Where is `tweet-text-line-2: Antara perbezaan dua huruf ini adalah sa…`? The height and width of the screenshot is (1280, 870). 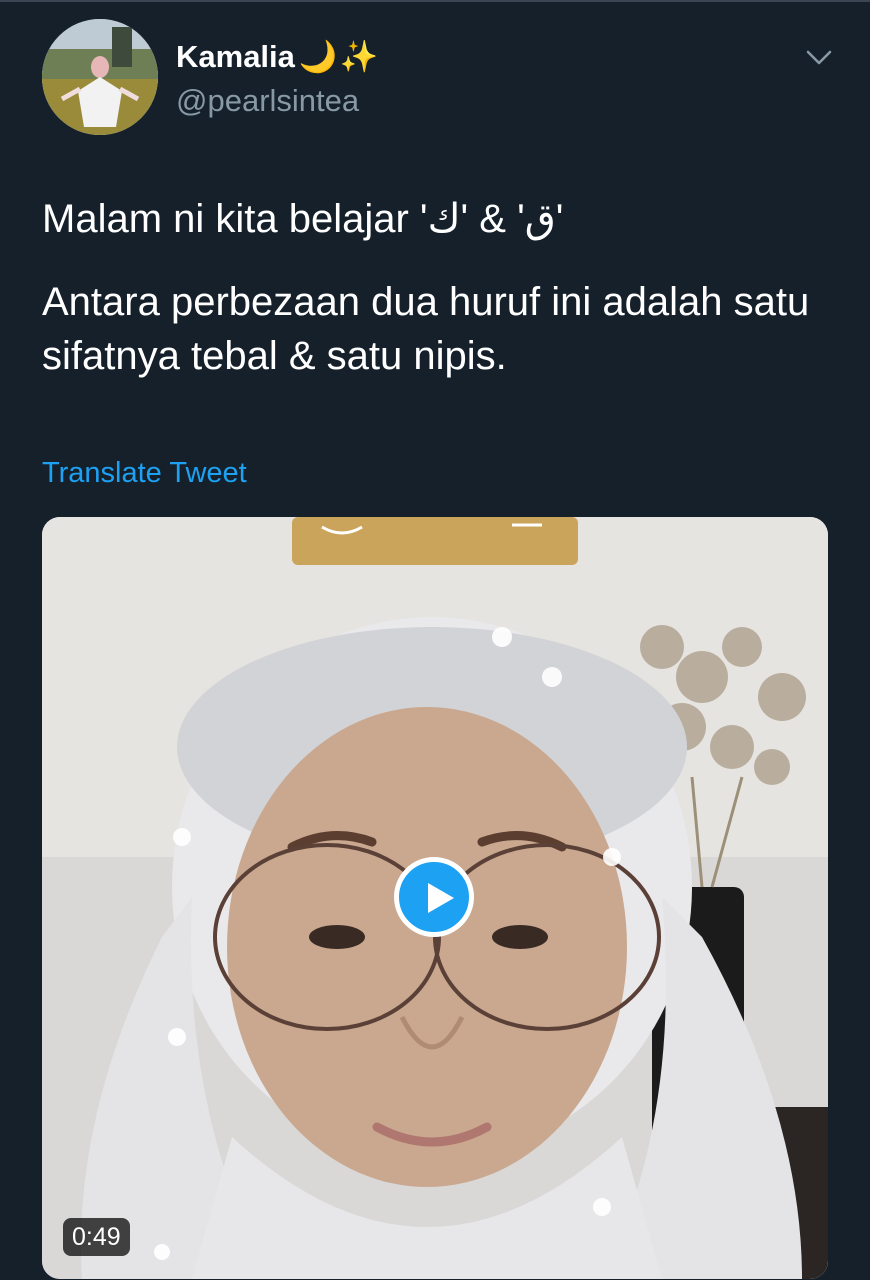 tweet-text-line-2: Antara perbezaan dua huruf ini adalah sa… is located at coordinates (426, 329).